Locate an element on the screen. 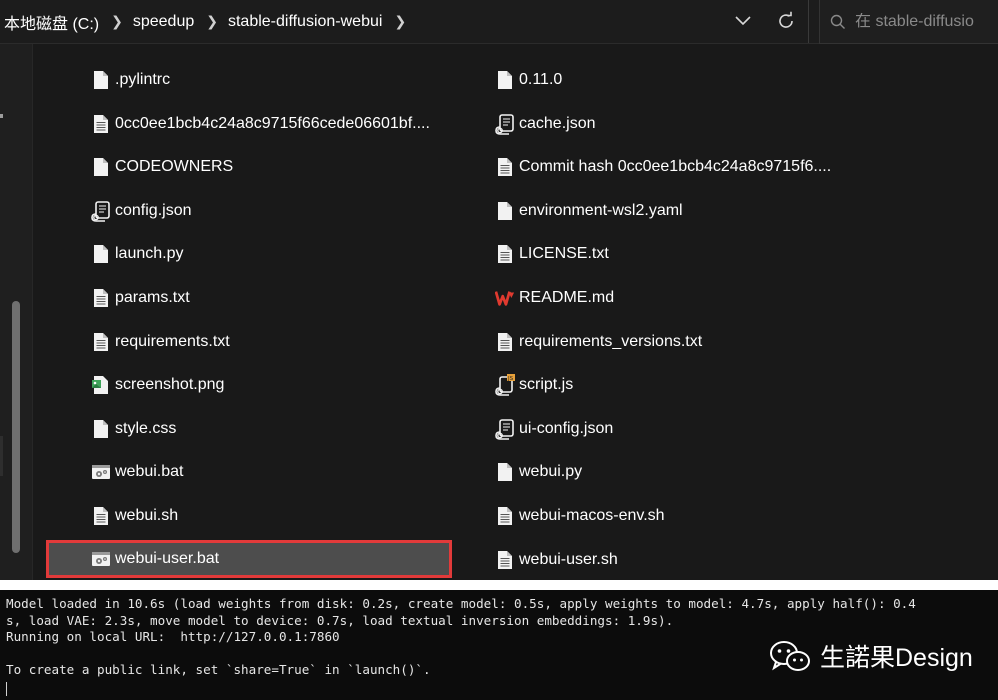  file-name: README.md is located at coordinates (567, 297).